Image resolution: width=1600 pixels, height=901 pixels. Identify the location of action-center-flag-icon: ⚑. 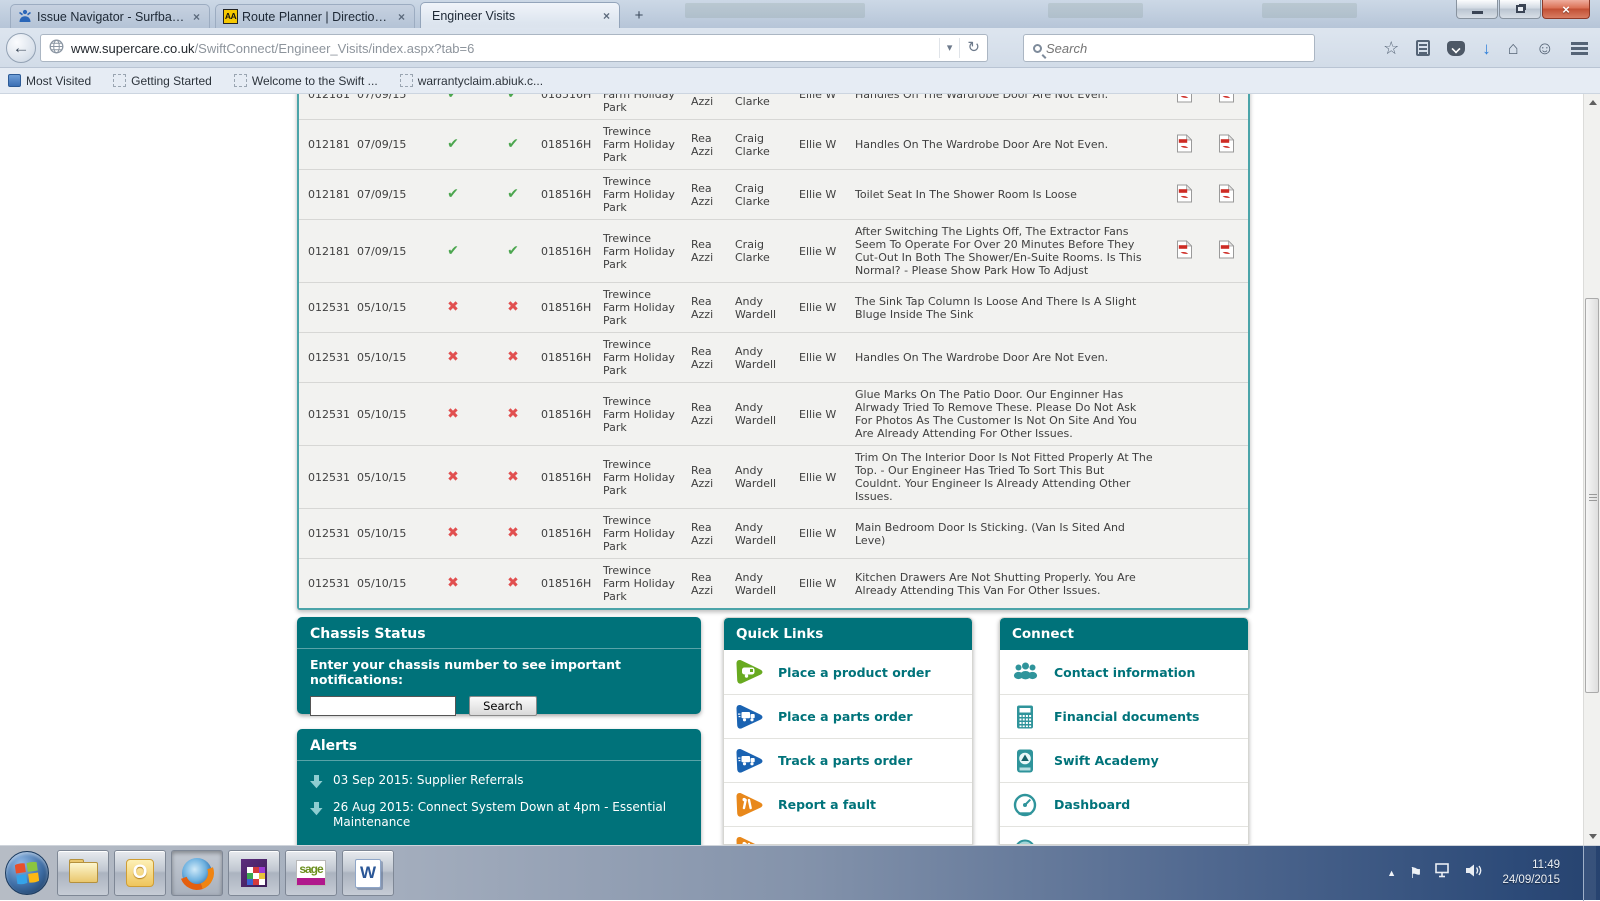
(1415, 873).